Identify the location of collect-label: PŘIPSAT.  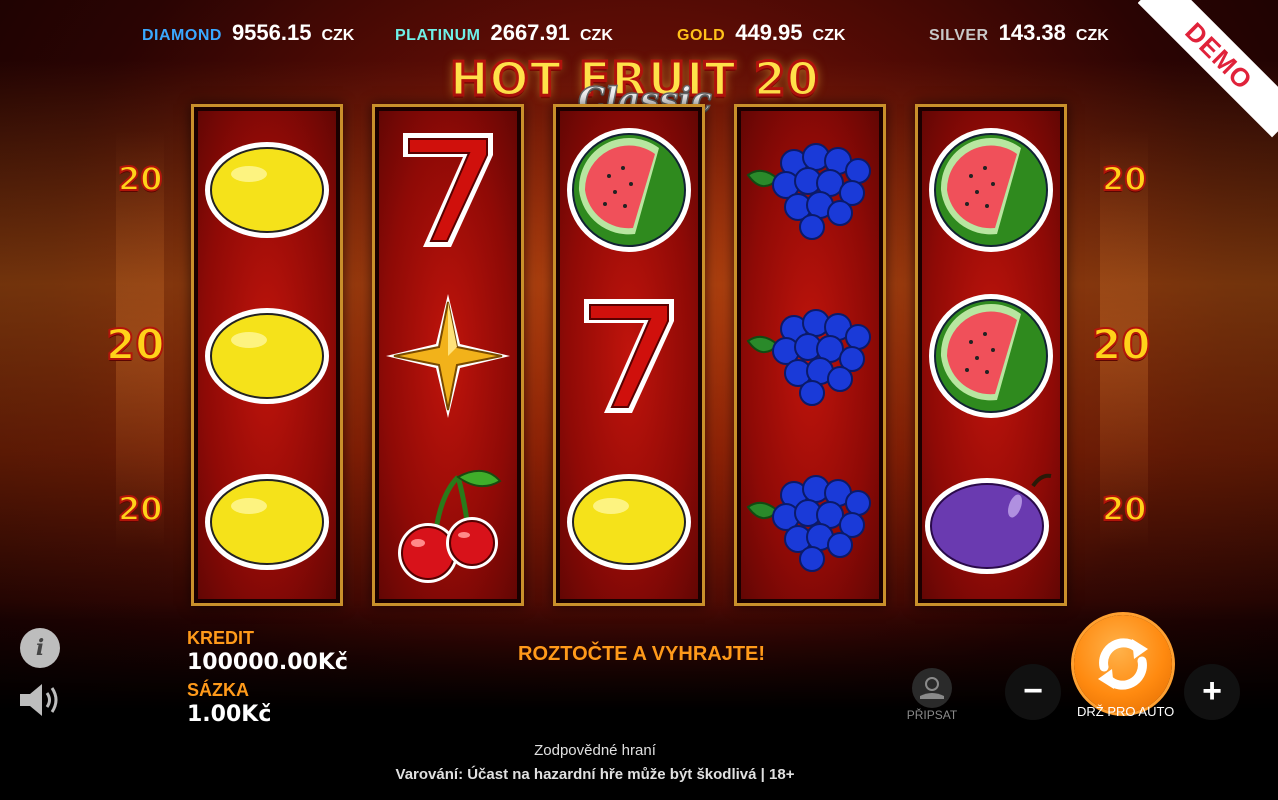
(932, 715).